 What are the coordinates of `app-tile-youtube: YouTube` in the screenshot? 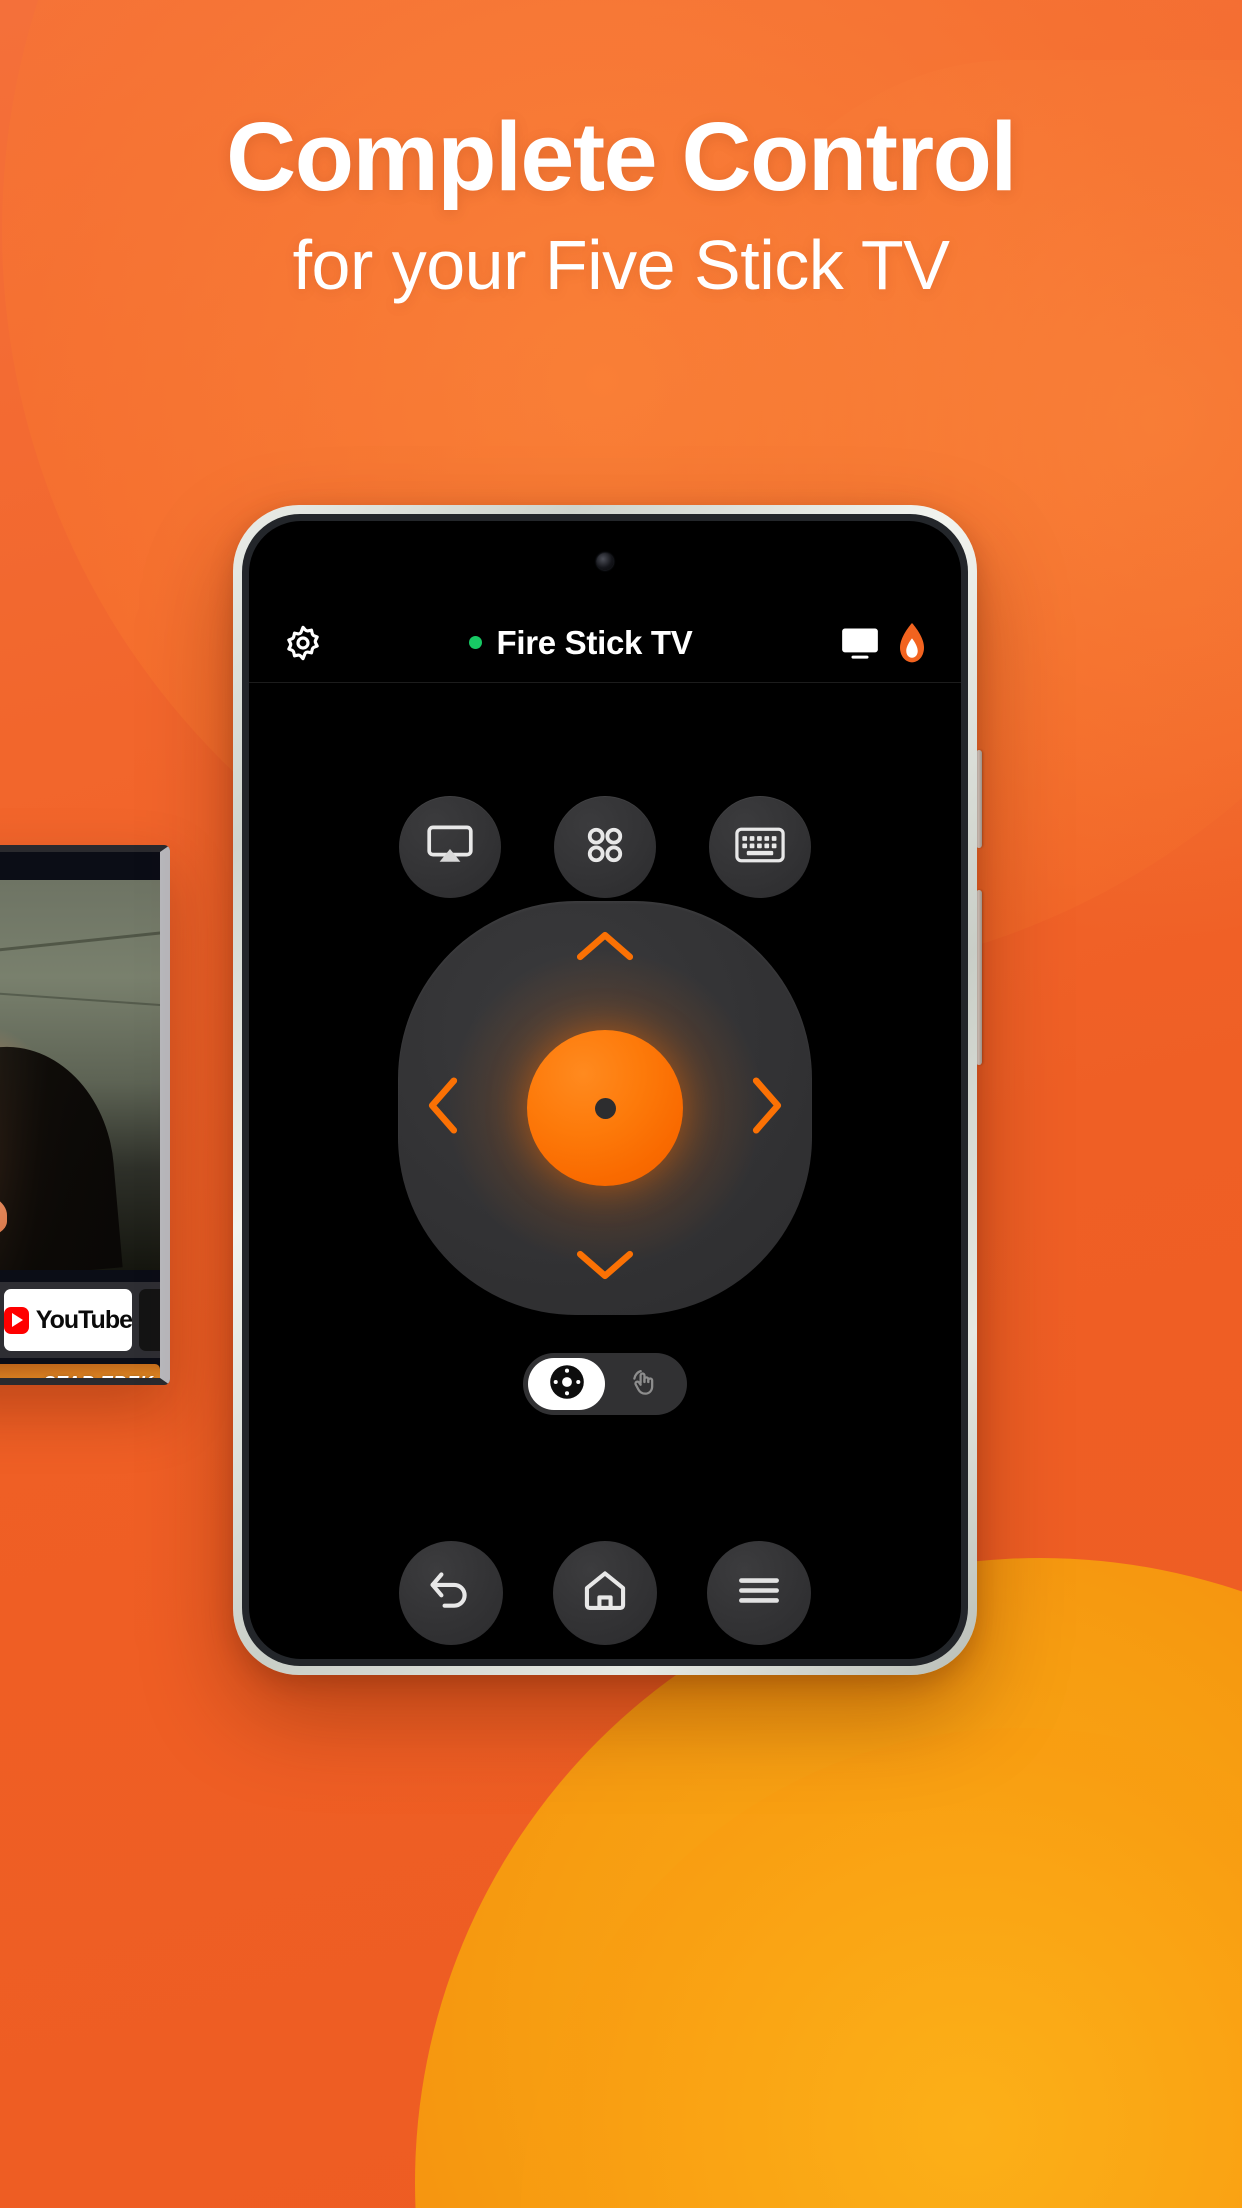 It's located at (68, 1320).